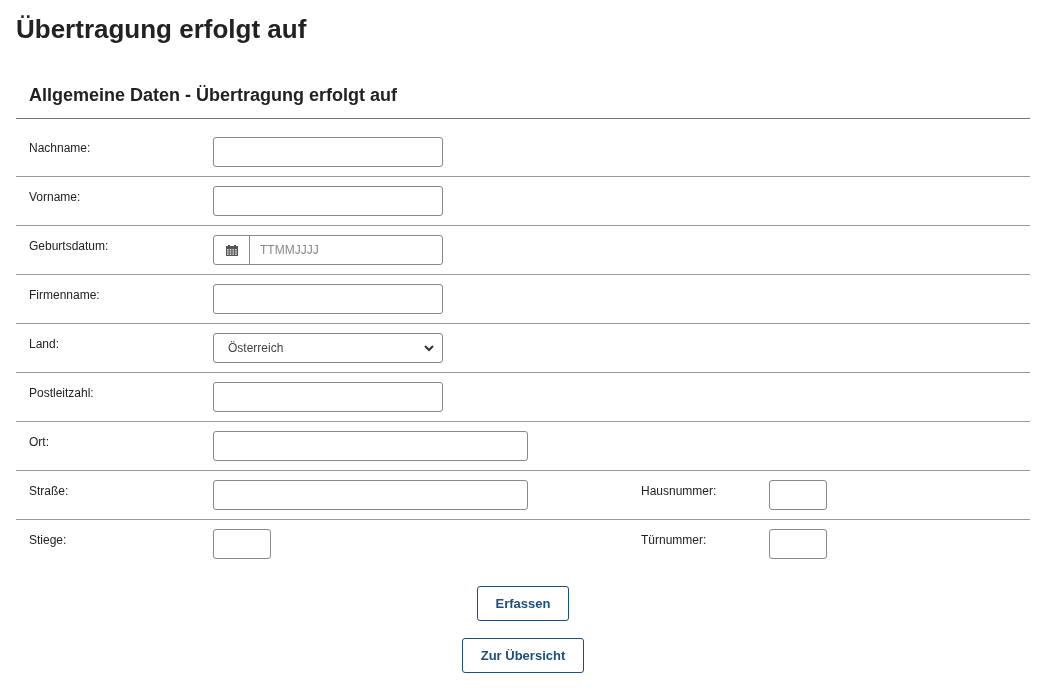 The image size is (1038, 692). I want to click on date-placeholder: TTMMJJJJ, so click(289, 250).